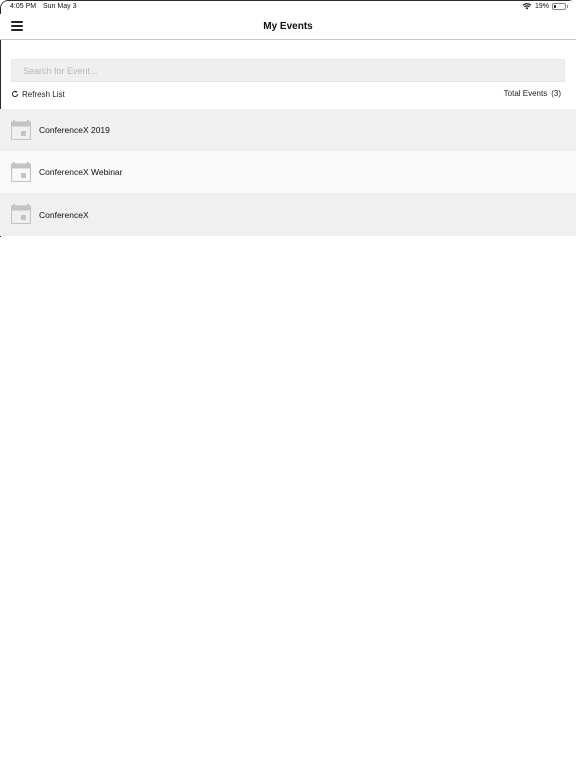 This screenshot has width=576, height=768. What do you see at coordinates (74, 130) in the screenshot?
I see `event-name: ConferenceX 2019` at bounding box center [74, 130].